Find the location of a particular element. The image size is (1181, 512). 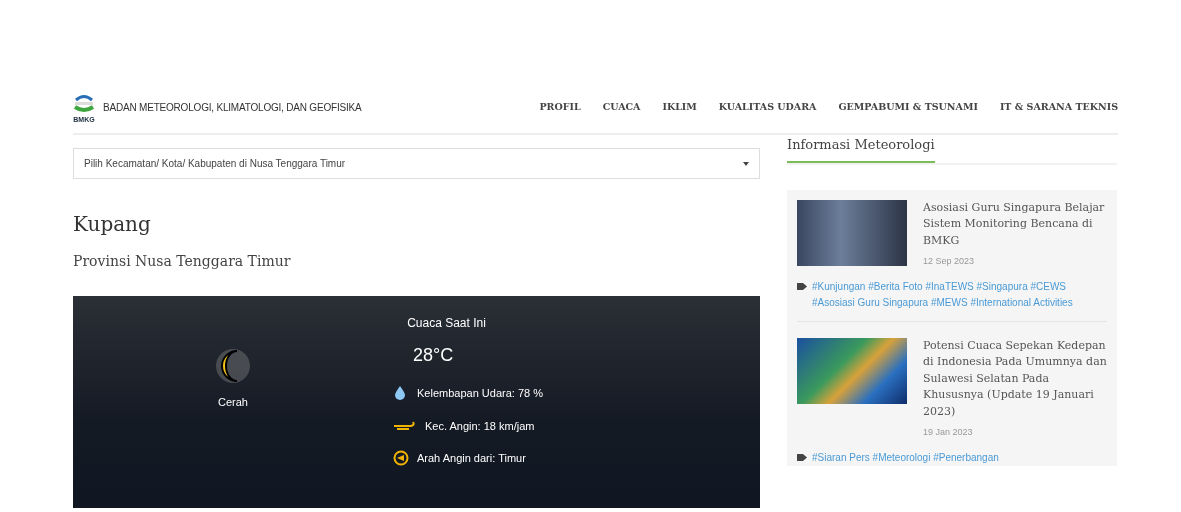

weather-title: Cuaca Saat Ini is located at coordinates (446, 323).